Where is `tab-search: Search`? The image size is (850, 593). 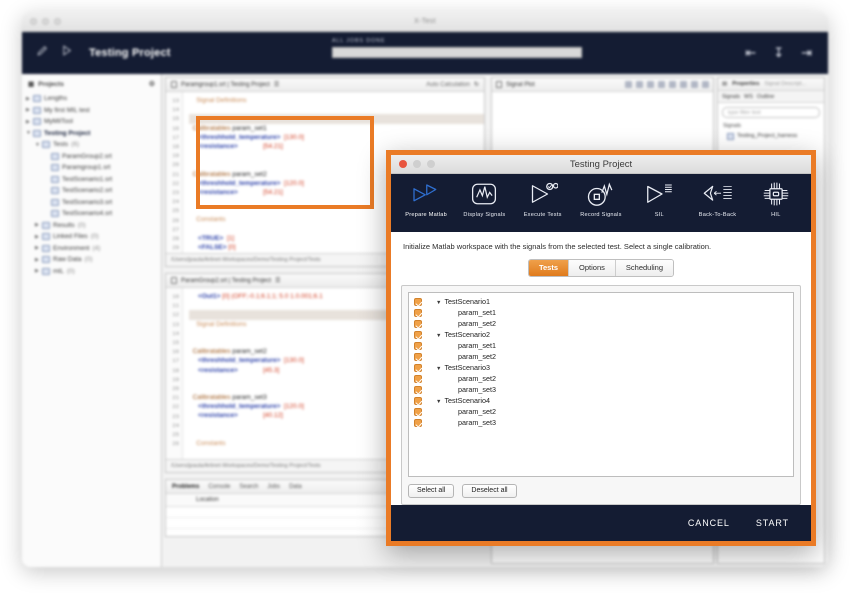
tab-search: Search is located at coordinates (248, 487).